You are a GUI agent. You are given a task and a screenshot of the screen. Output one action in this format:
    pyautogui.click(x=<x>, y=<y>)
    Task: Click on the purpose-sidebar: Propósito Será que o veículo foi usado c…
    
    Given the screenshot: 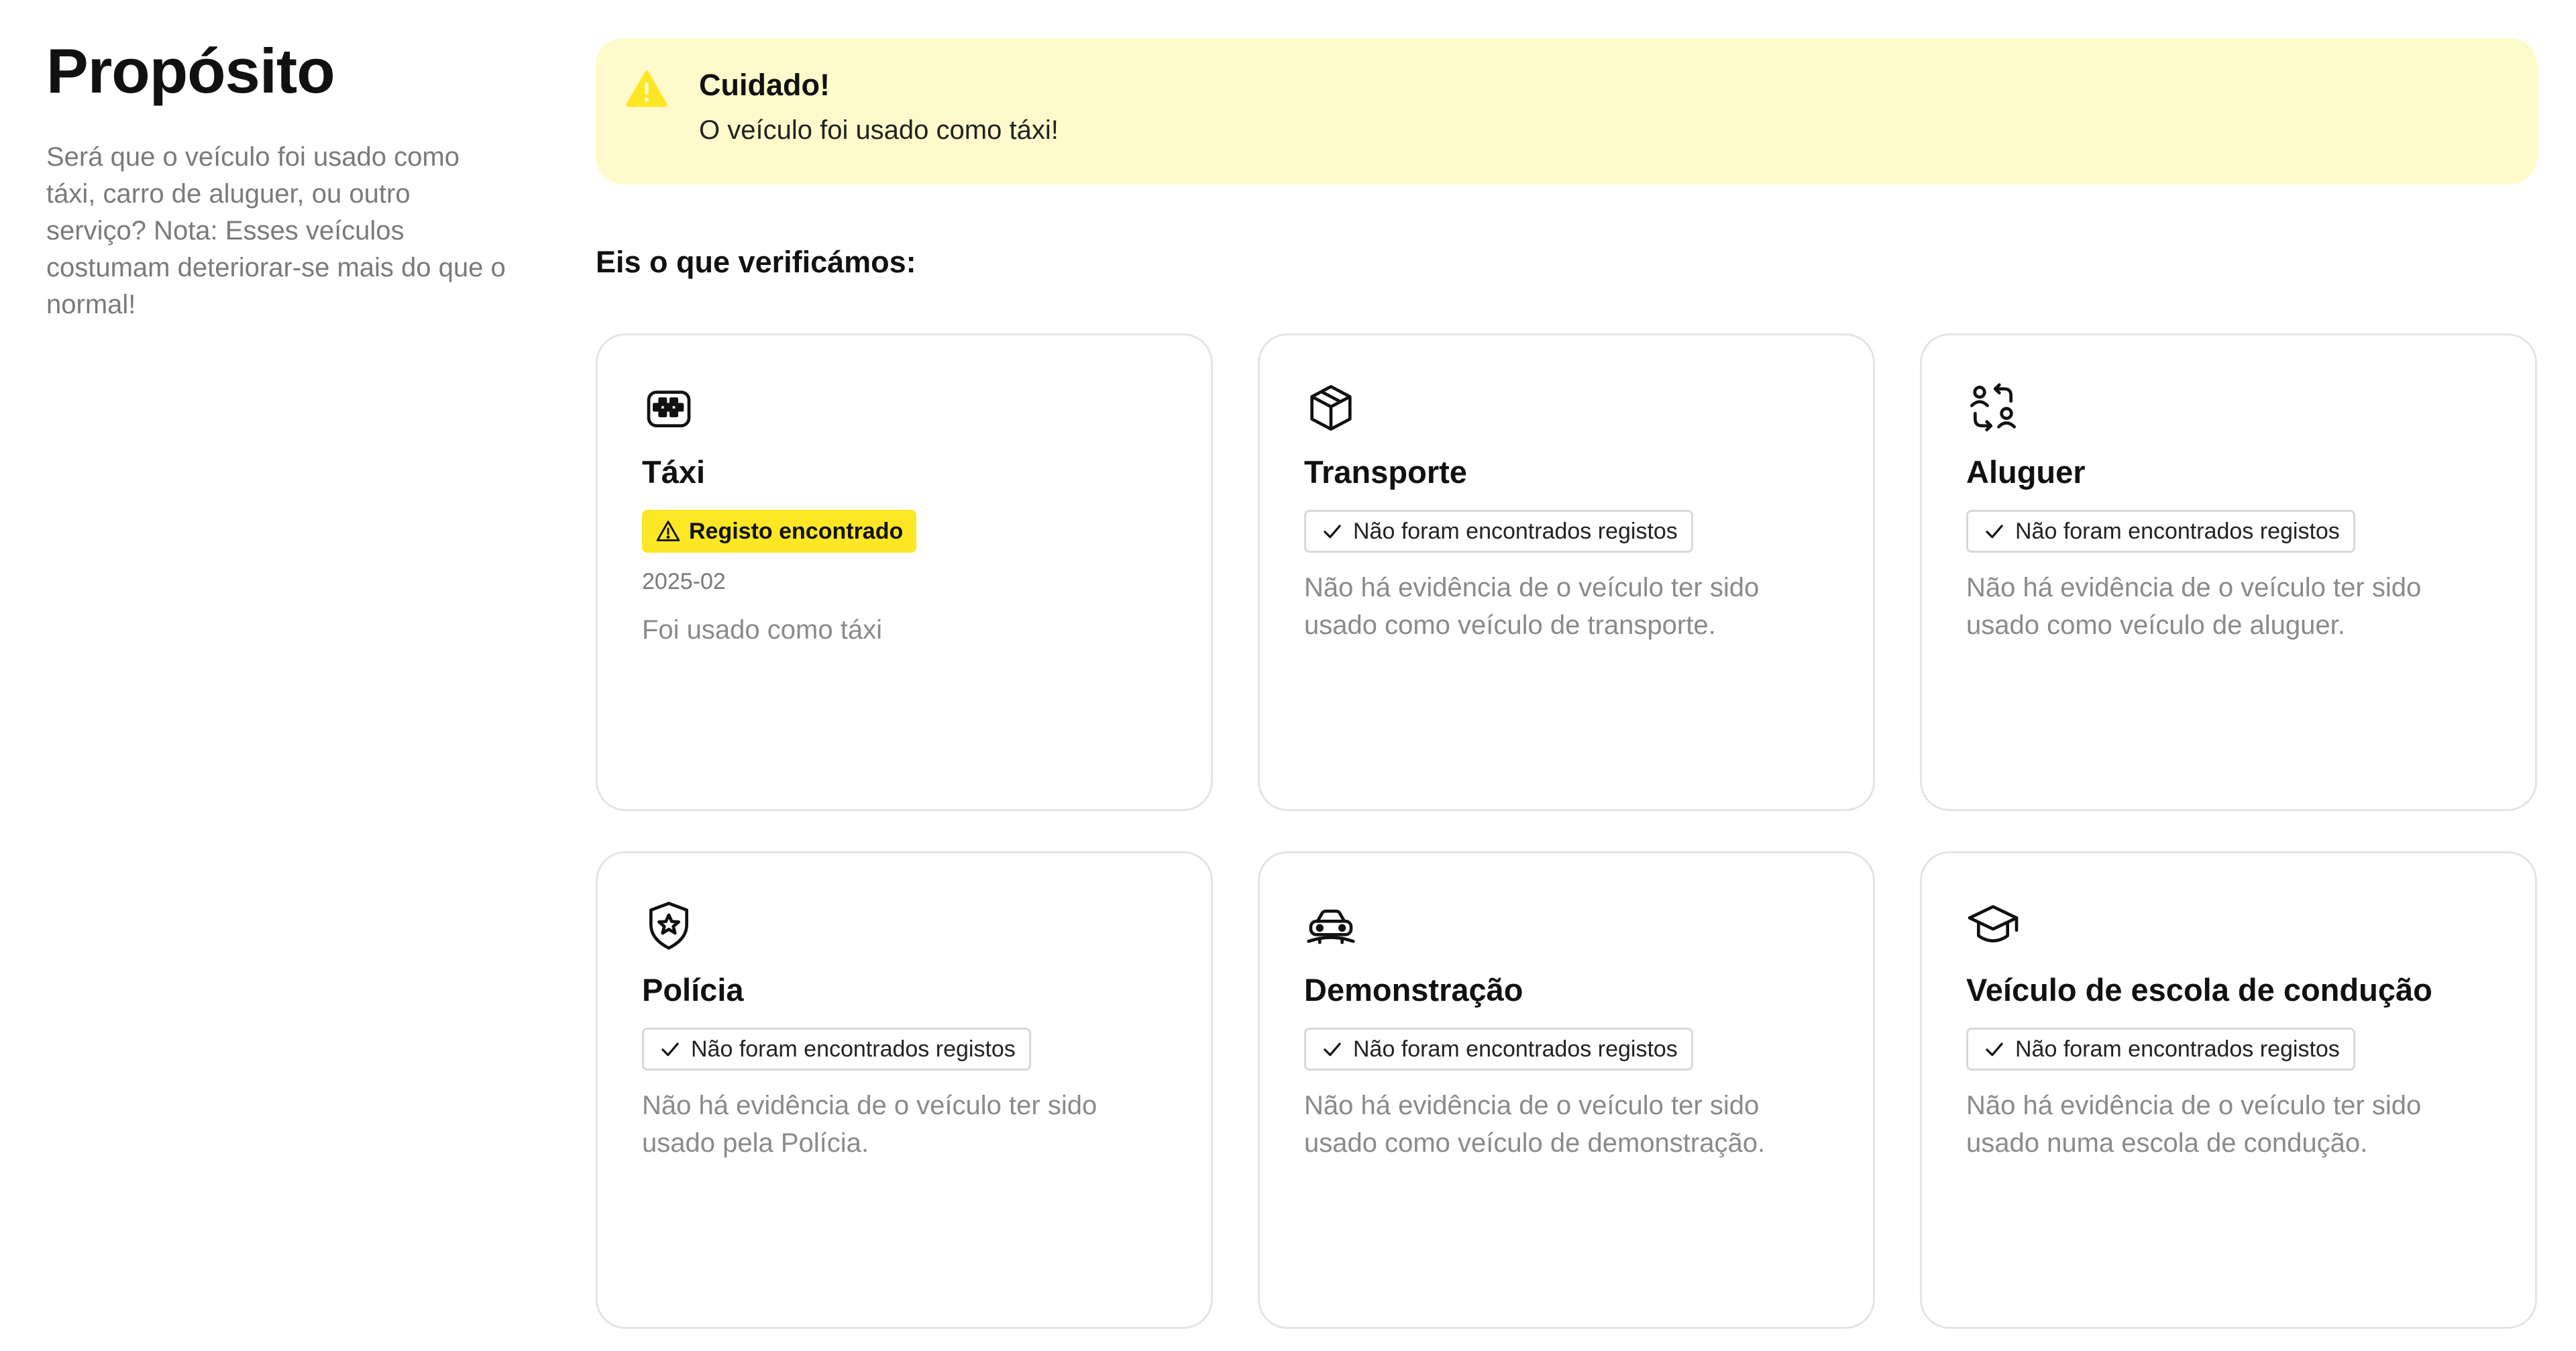 What is the action you would take?
    pyautogui.click(x=281, y=178)
    